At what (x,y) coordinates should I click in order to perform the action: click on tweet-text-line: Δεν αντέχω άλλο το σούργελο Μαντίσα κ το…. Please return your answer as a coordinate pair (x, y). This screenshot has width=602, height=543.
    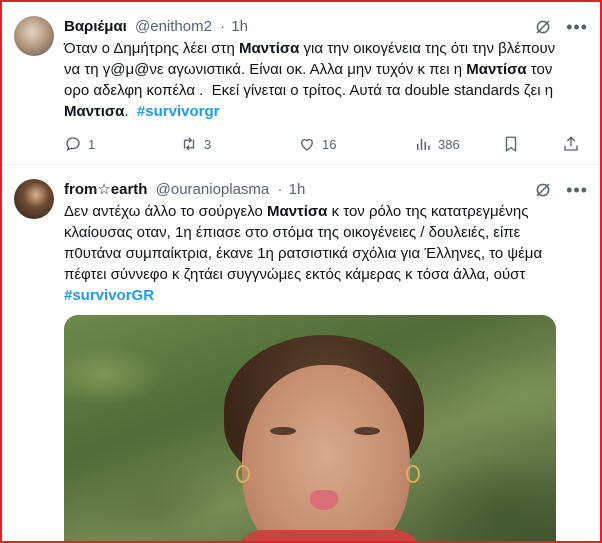
    Looking at the image, I should click on (296, 211).